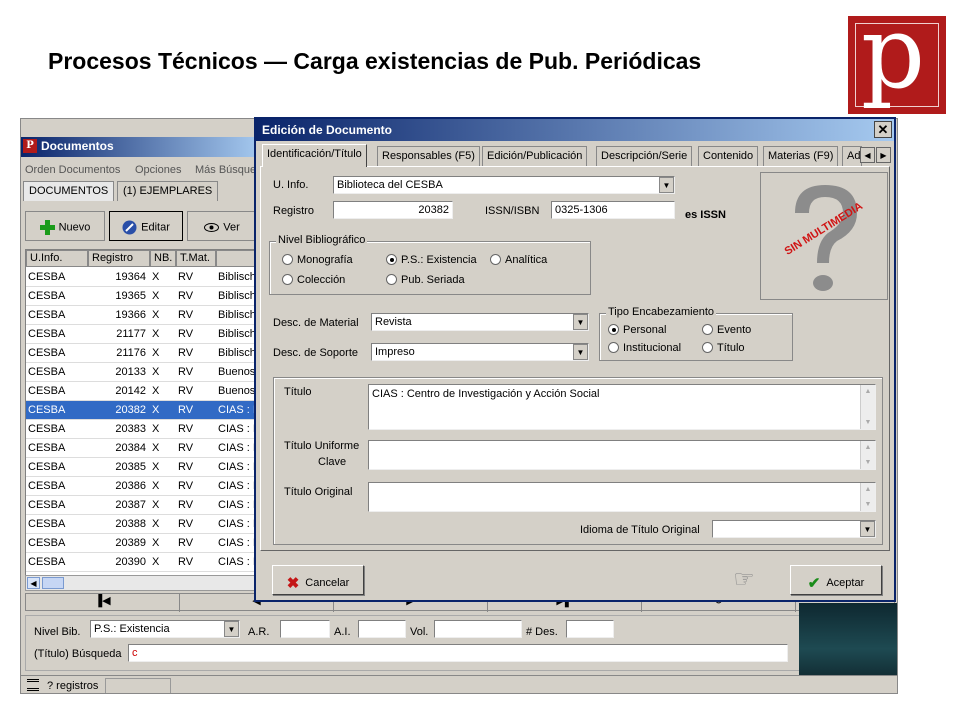 The width and height of the screenshot is (960, 720). I want to click on table-row: CESBA 20388 X RV CIAS : I, so click(141, 524).